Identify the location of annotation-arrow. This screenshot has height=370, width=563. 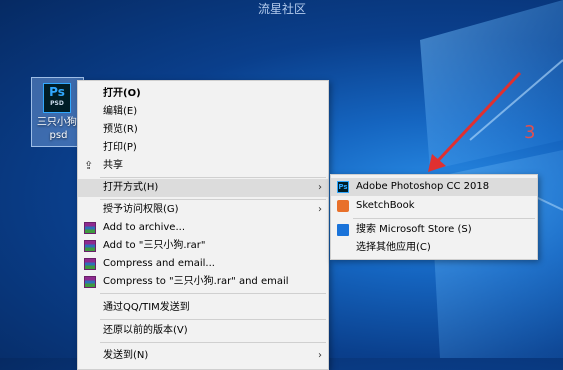
(475, 121).